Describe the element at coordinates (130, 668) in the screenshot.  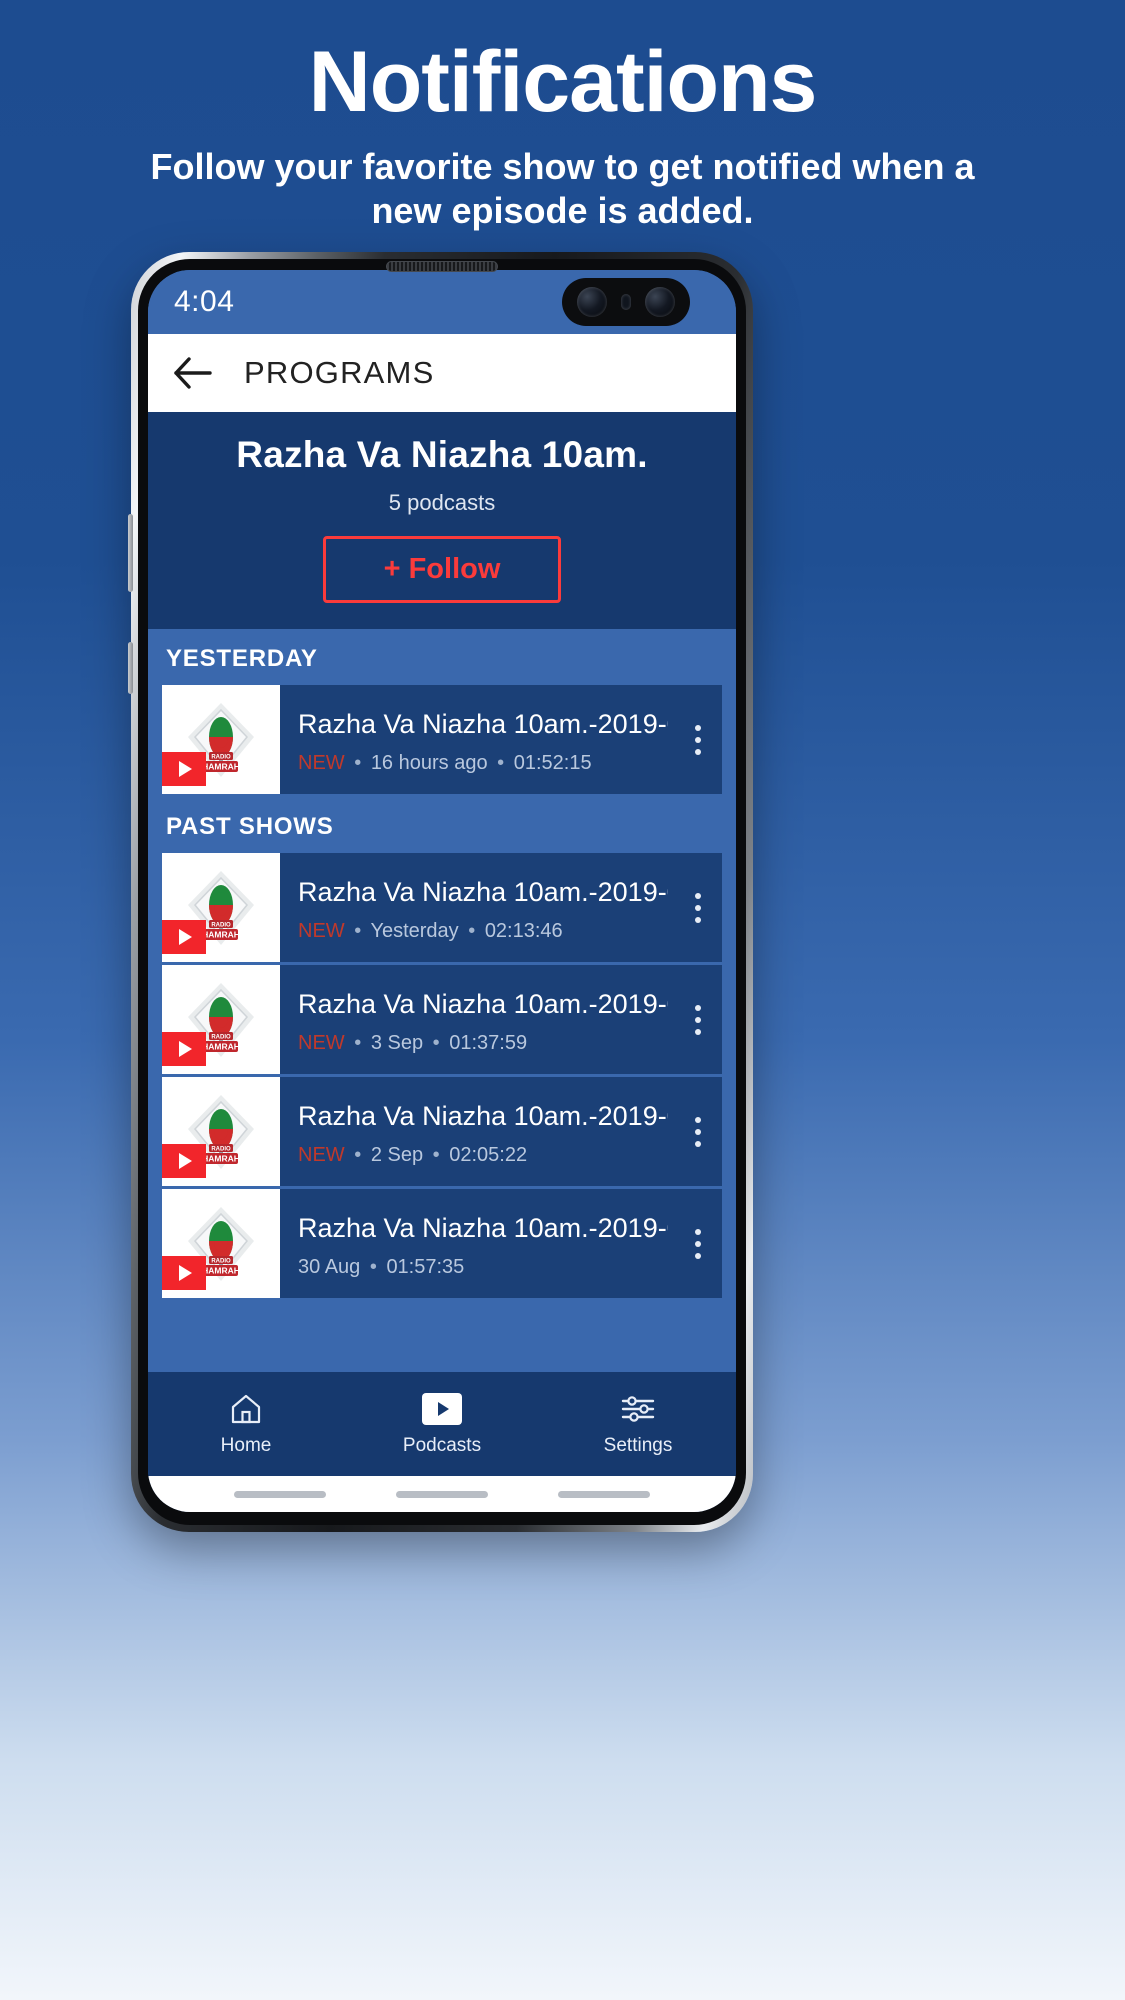
I see `power-button` at that location.